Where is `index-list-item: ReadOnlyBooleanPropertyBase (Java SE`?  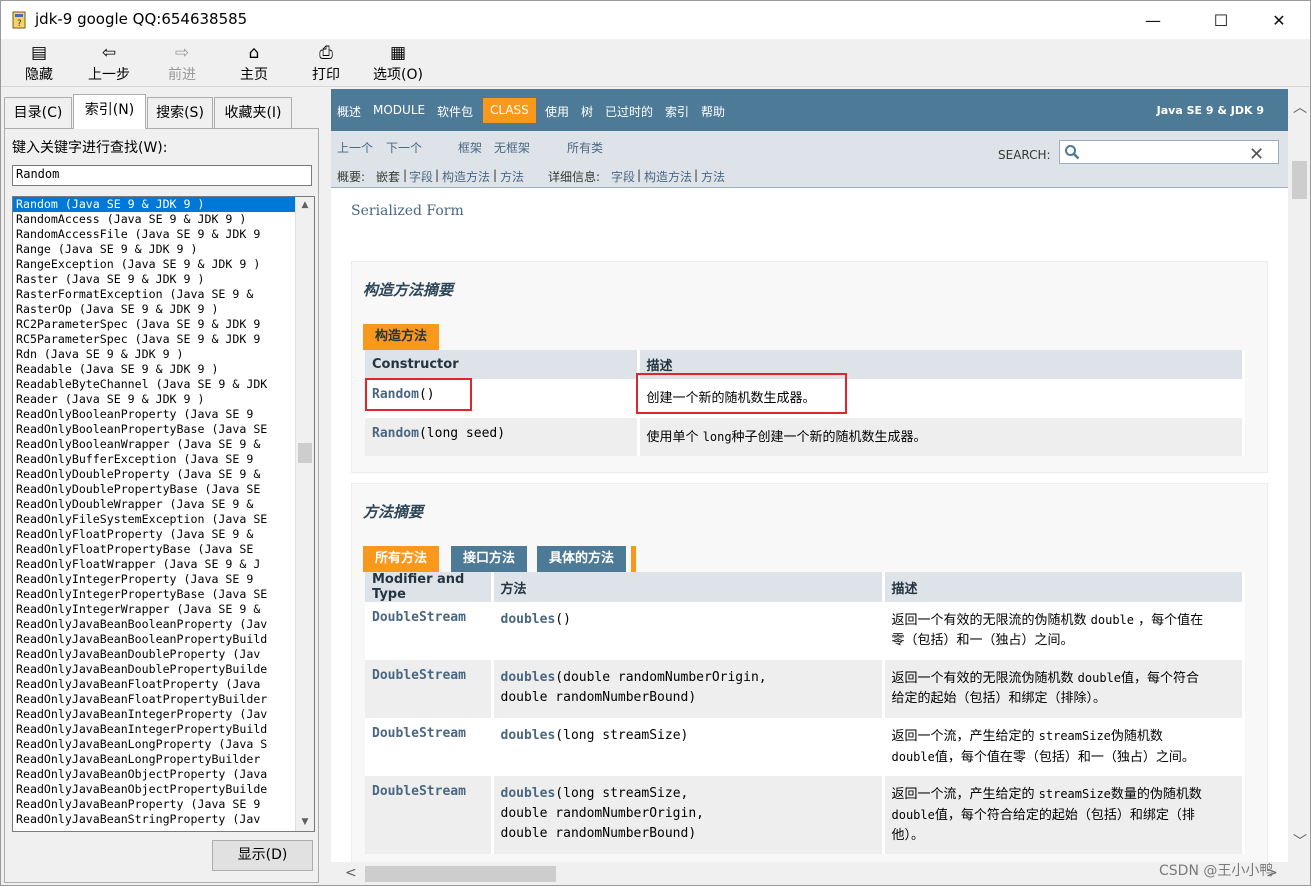 index-list-item: ReadOnlyBooleanPropertyBase (Java SE is located at coordinates (154, 429).